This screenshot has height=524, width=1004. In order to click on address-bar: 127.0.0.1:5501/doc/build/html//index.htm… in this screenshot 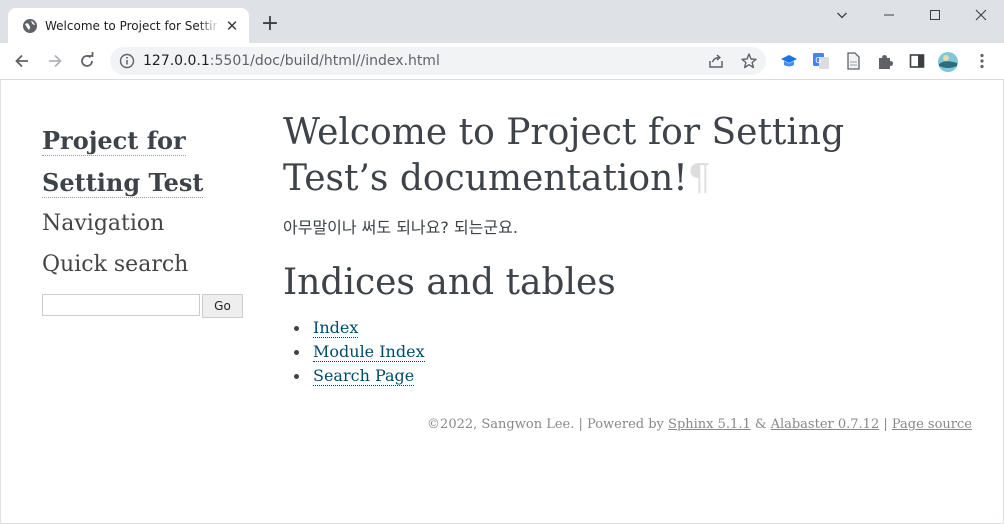, I will do `click(438, 61)`.